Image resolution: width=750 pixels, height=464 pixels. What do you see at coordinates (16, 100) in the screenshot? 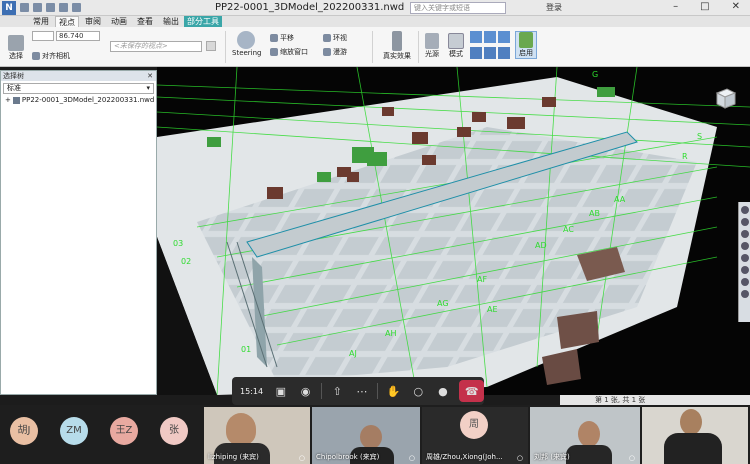
I see `file-icon` at bounding box center [16, 100].